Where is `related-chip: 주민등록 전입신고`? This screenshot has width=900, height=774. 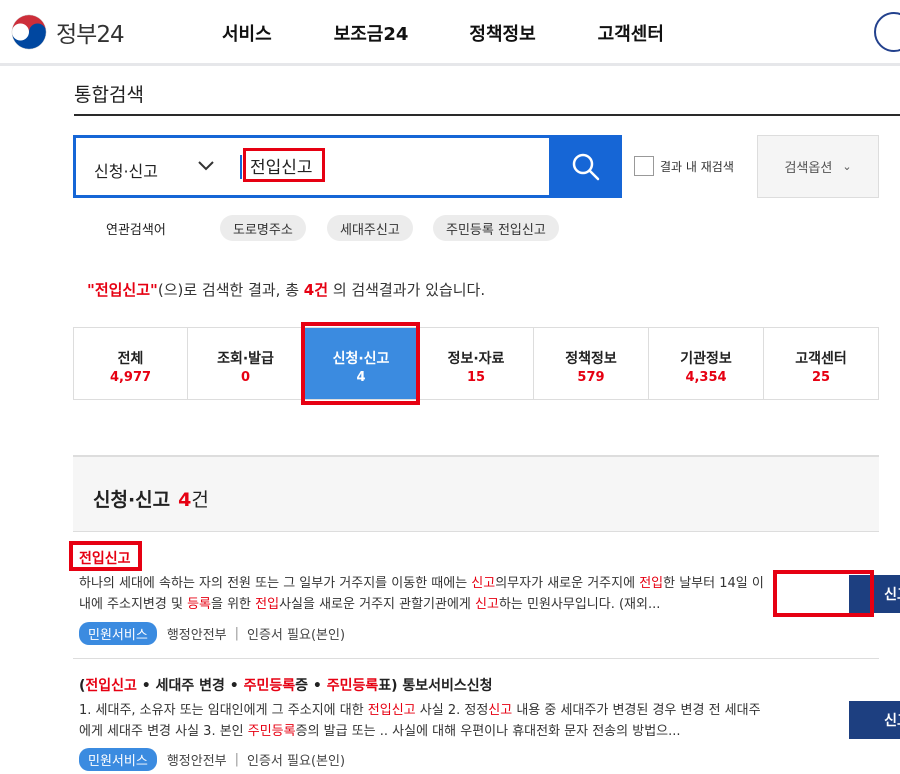 related-chip: 주민등록 전입신고 is located at coordinates (496, 228).